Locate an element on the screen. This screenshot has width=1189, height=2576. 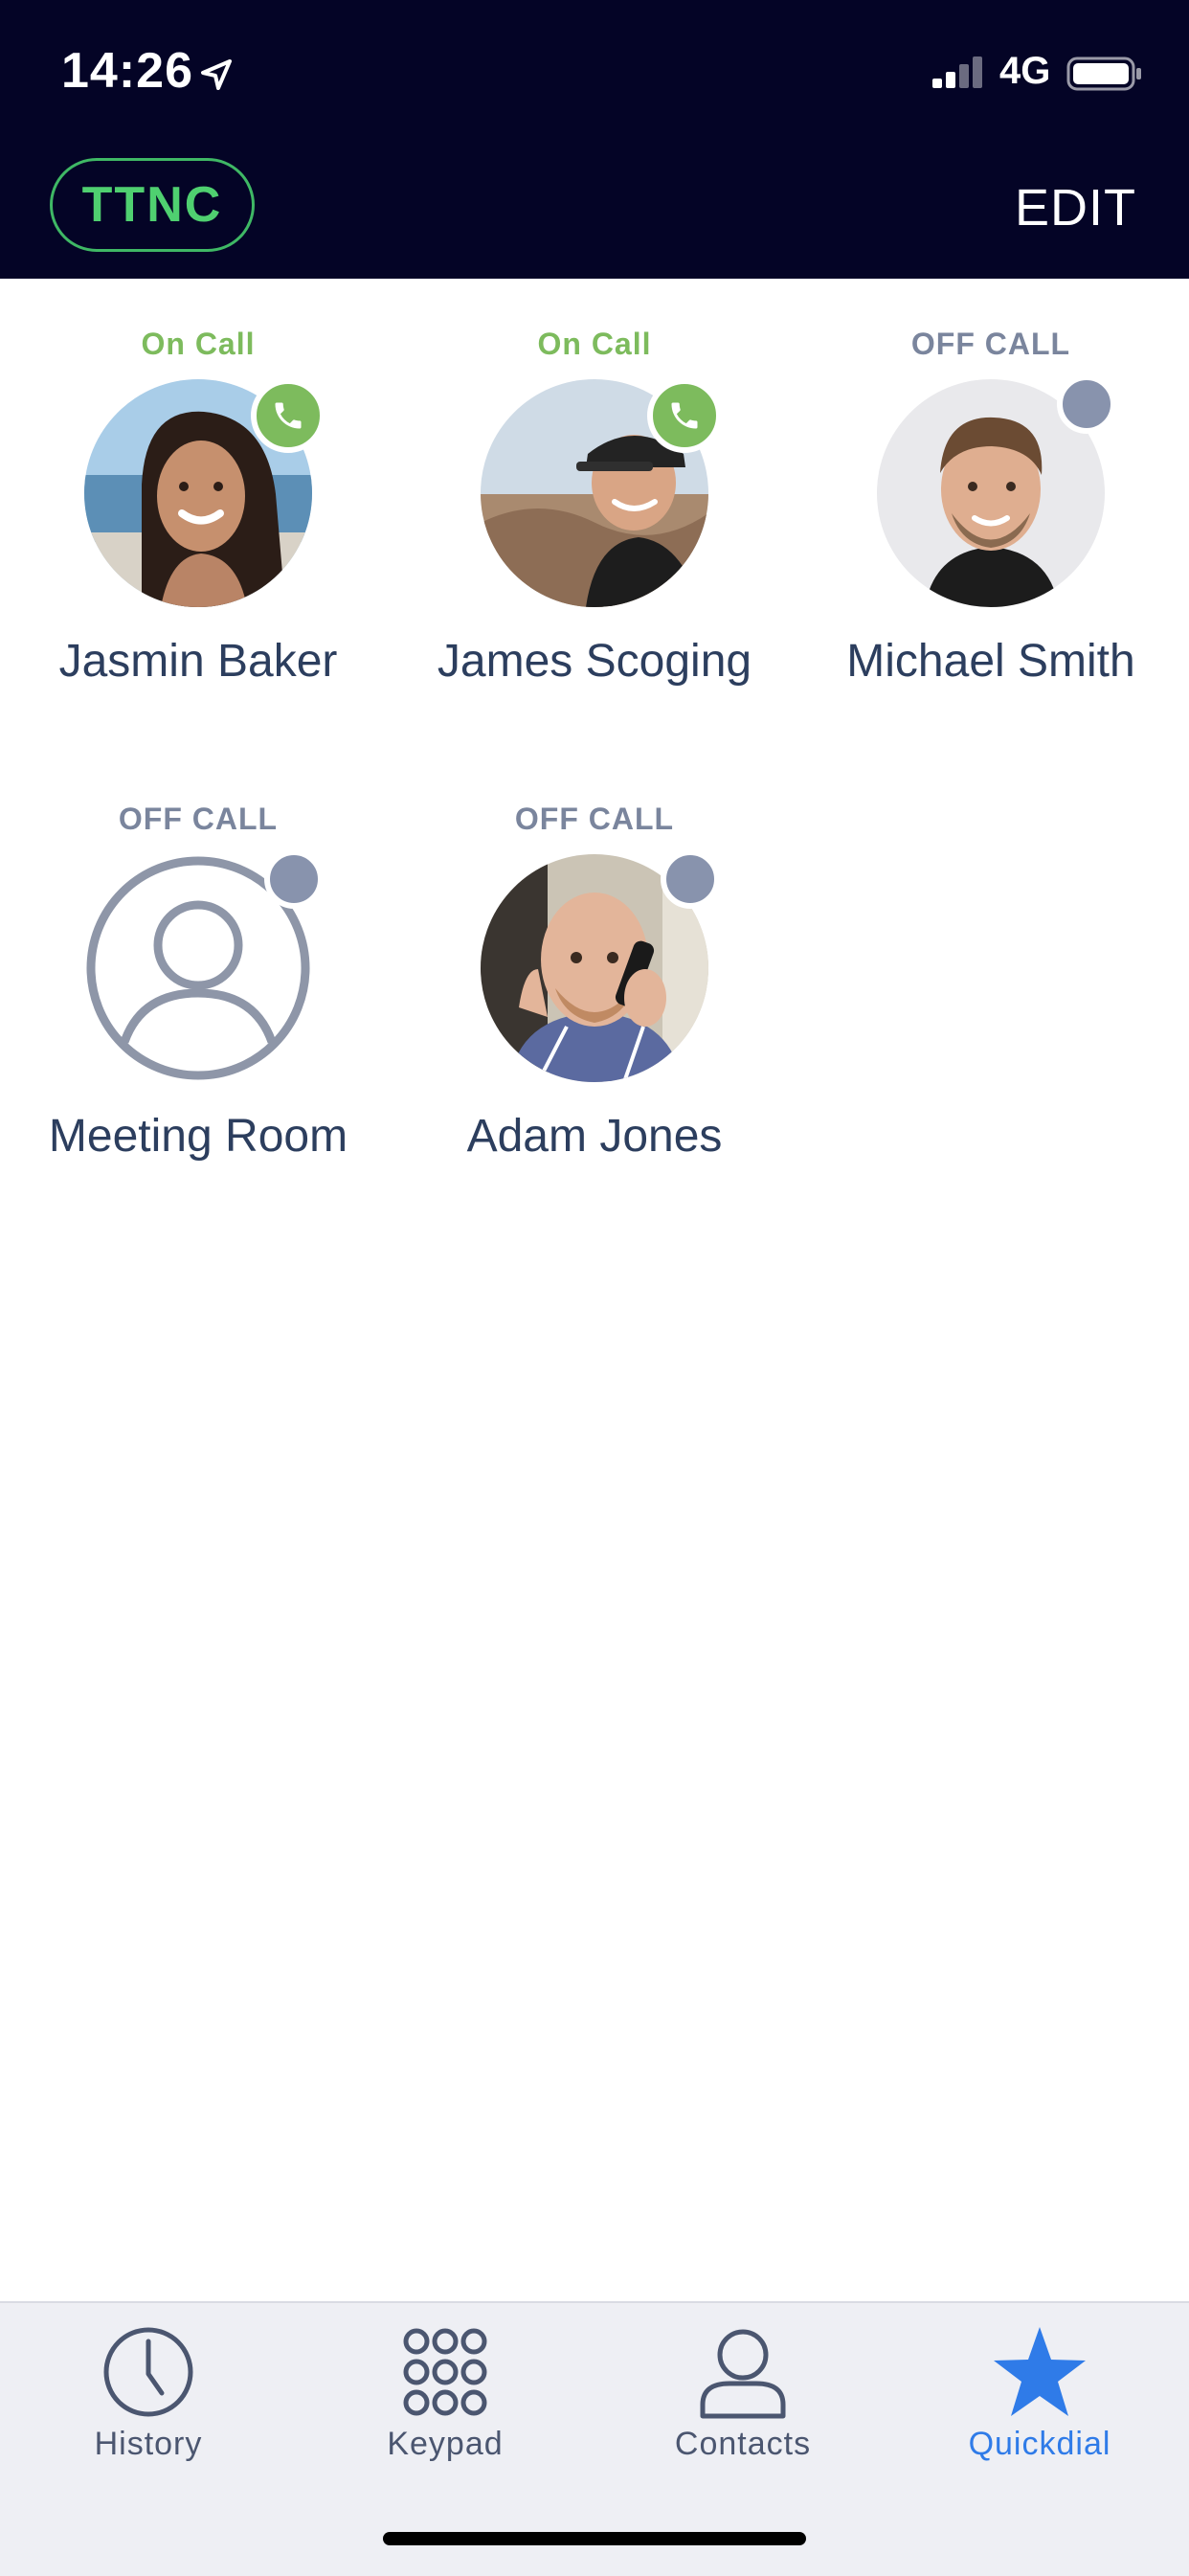
tab-label: History is located at coordinates (148, 2444).